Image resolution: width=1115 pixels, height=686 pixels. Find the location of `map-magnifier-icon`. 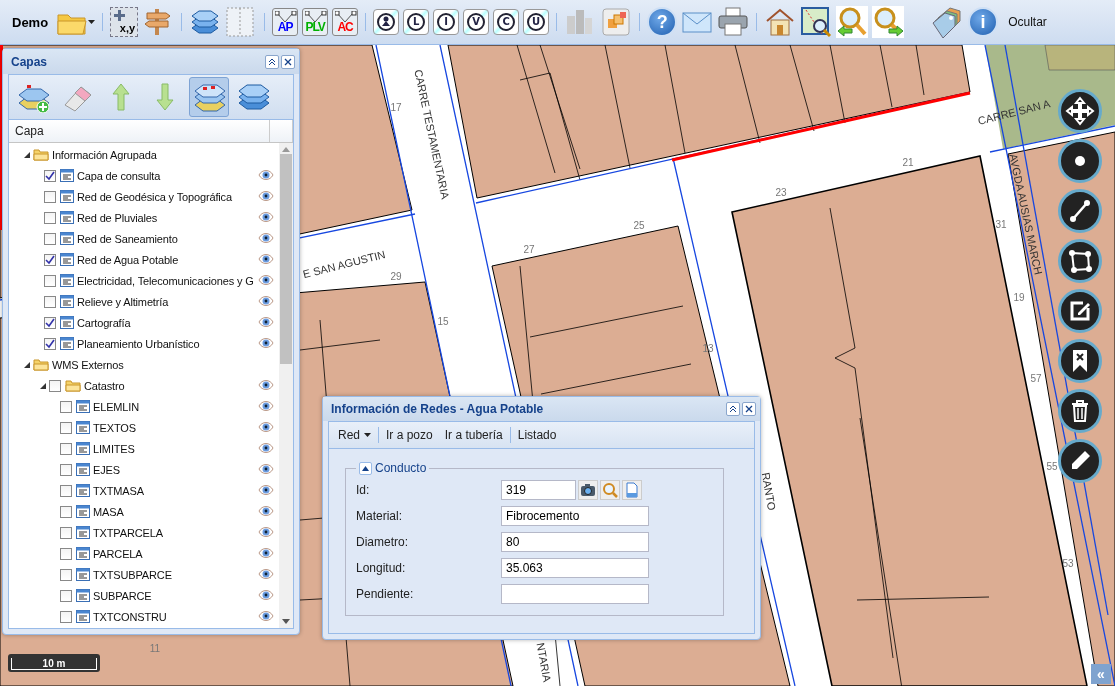

map-magnifier-icon is located at coordinates (816, 22).